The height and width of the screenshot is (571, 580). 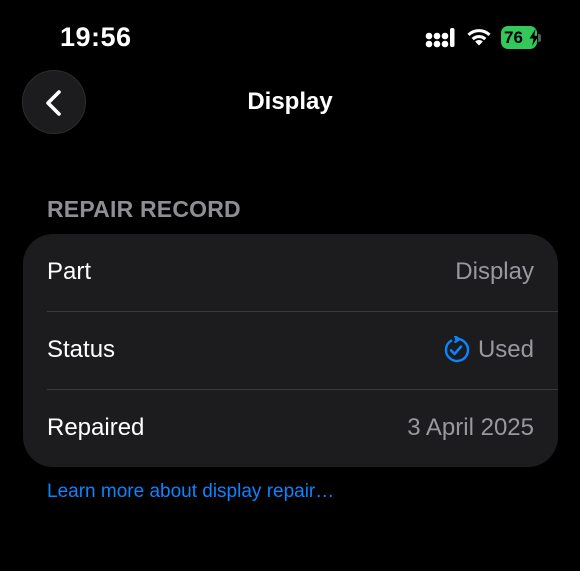 What do you see at coordinates (470, 427) in the screenshot?
I see `row-value: 3 April 2025` at bounding box center [470, 427].